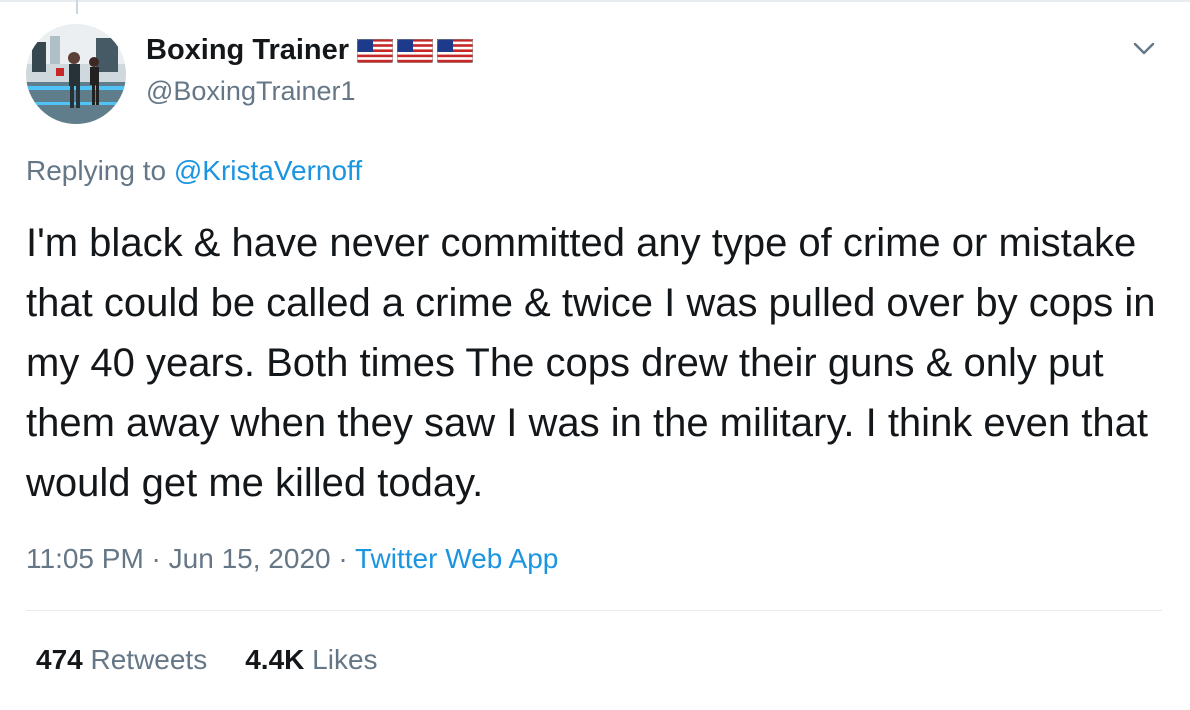  I want to click on likes-stat: 4.4K Likes, so click(311, 659).